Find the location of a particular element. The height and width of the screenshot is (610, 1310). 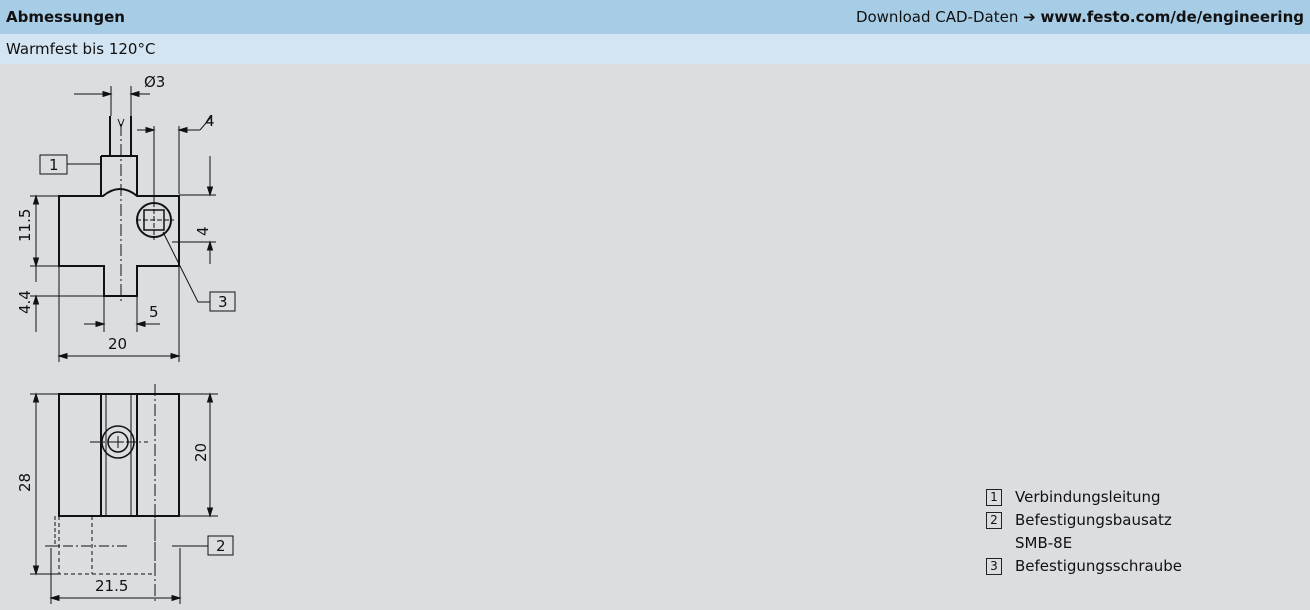

legend-item-continuation: SMB-8E is located at coordinates (1084, 543).